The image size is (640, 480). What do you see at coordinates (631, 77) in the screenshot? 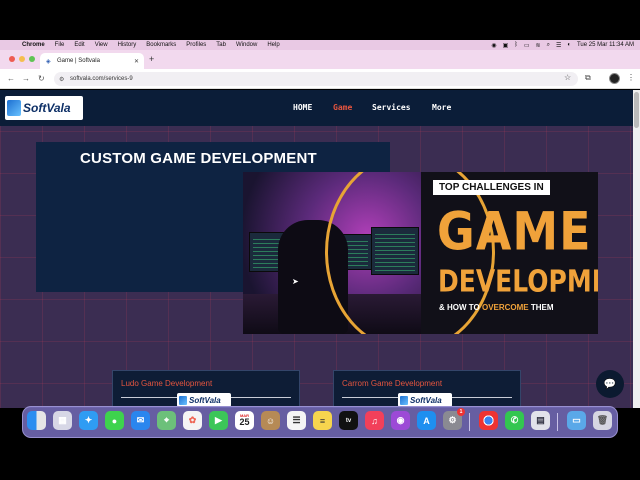
I see `browser-menu-icon: ⋮` at bounding box center [631, 77].